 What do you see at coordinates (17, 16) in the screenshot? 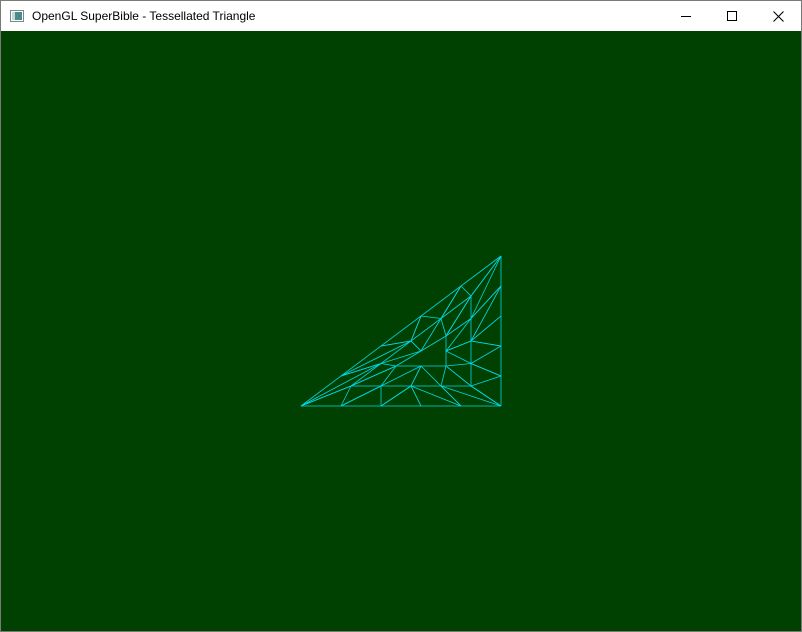
I see `app-window-icon` at bounding box center [17, 16].